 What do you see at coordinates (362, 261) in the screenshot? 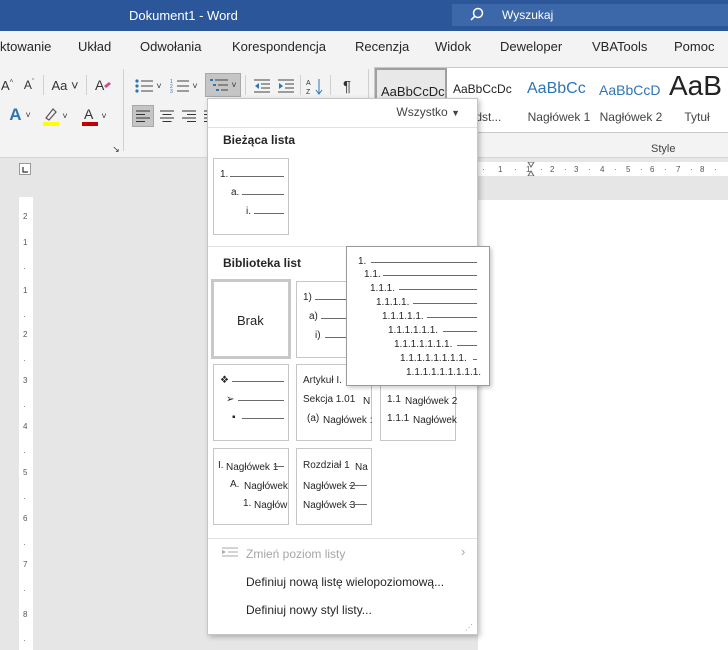
I see `preview-level: 1.` at bounding box center [362, 261].